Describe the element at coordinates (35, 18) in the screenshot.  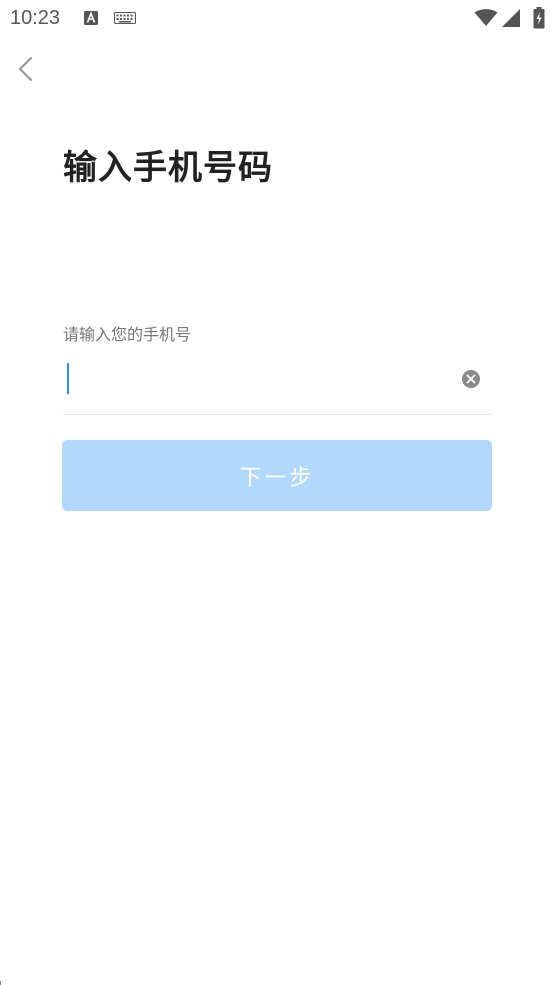
I see `status-time: 10:23` at that location.